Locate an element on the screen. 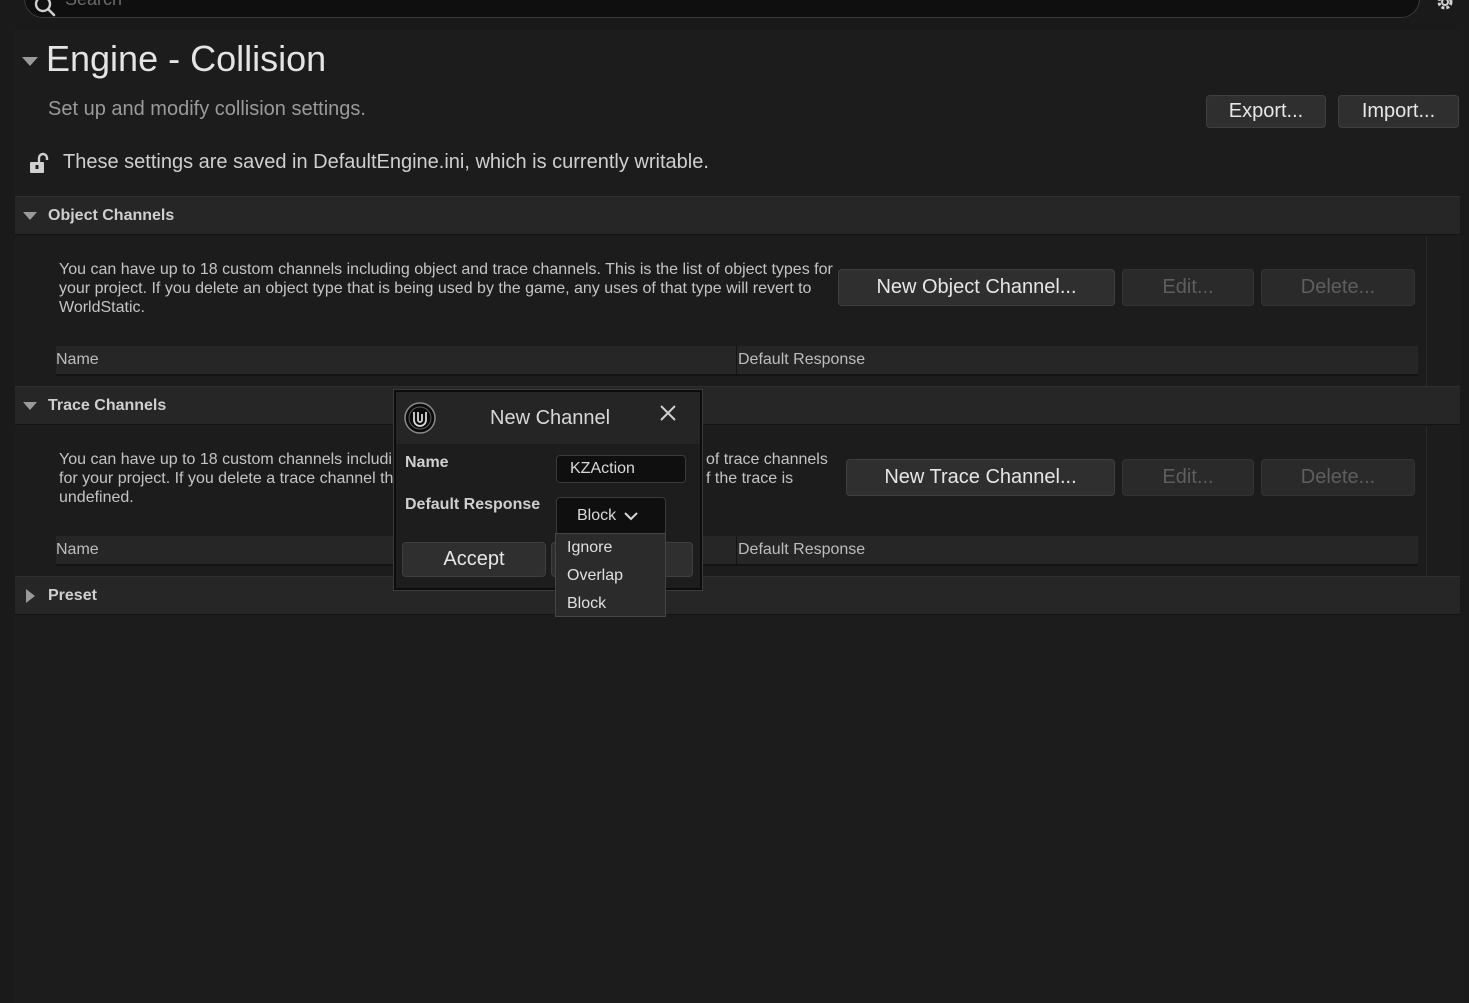  page-subtitle: Set up and modify collision settings. is located at coordinates (207, 109).